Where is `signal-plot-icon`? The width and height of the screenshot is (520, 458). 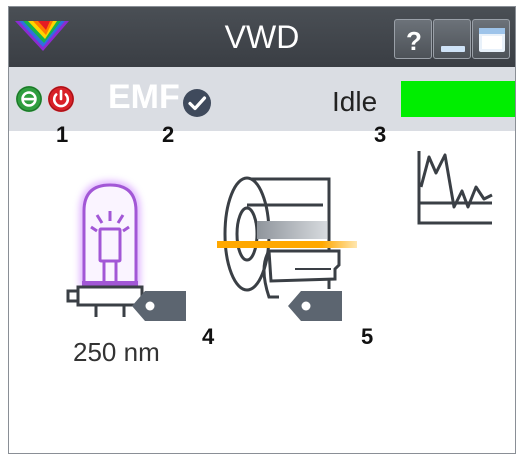 signal-plot-icon is located at coordinates (454, 188).